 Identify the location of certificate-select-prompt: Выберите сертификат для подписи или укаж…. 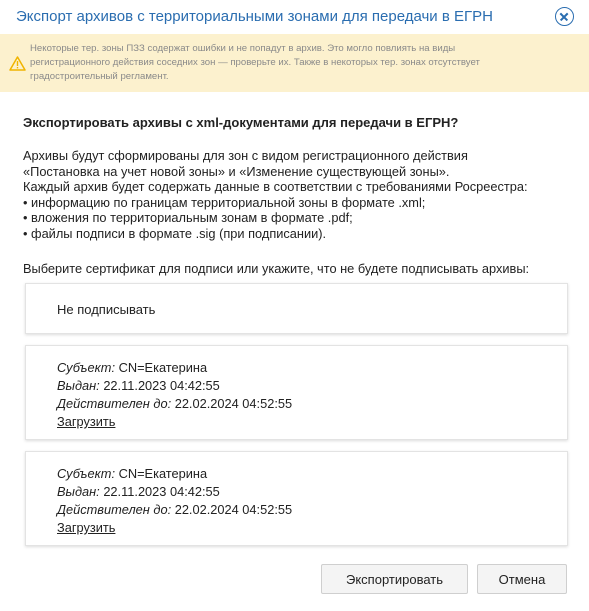
(276, 268).